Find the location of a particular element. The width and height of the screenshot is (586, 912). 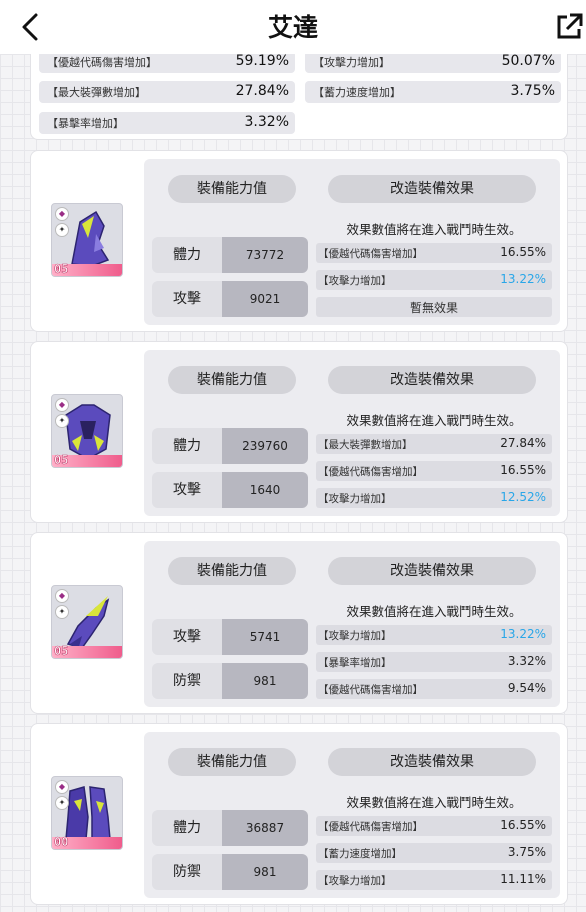

summary-label: 【優越代碼傷害增加】 is located at coordinates (102, 62).